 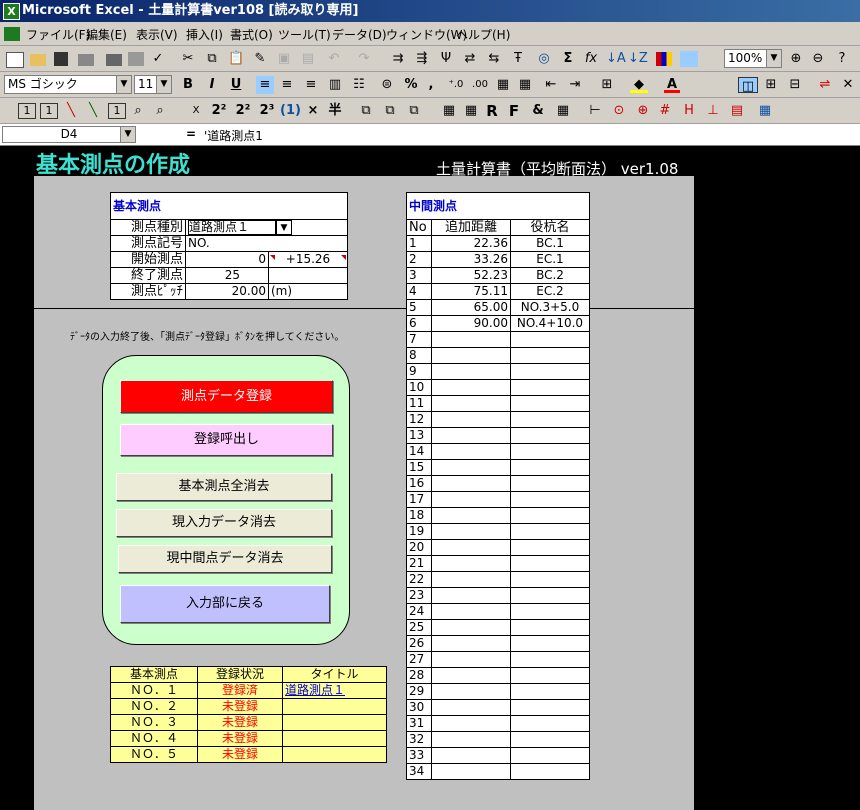 What do you see at coordinates (471, 243) in the screenshot?
I see `mid-dist-input: 22.36` at bounding box center [471, 243].